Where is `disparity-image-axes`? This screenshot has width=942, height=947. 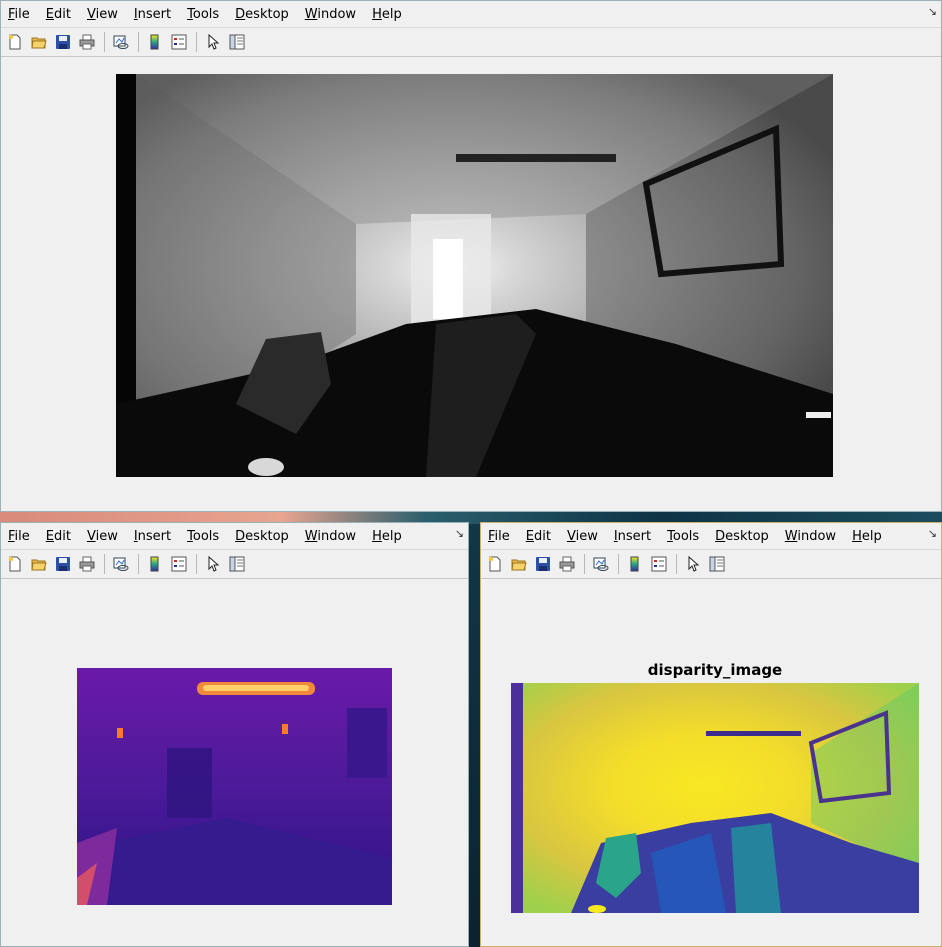 disparity-image-axes is located at coordinates (715, 798).